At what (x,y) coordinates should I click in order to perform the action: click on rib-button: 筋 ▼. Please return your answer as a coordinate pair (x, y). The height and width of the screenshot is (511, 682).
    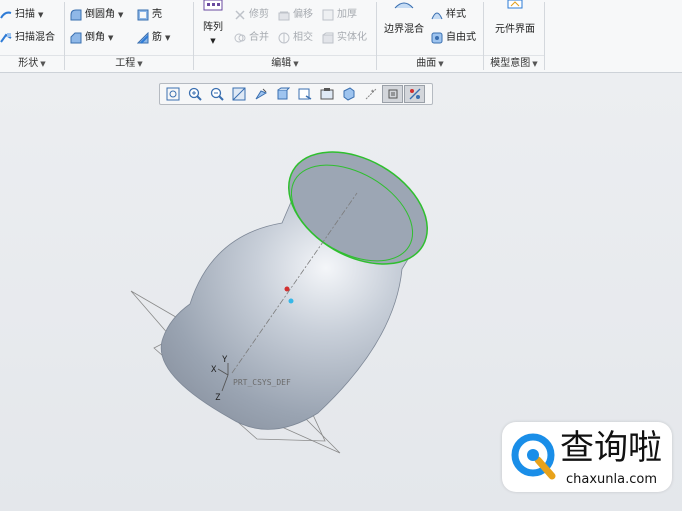
    Looking at the image, I should click on (153, 38).